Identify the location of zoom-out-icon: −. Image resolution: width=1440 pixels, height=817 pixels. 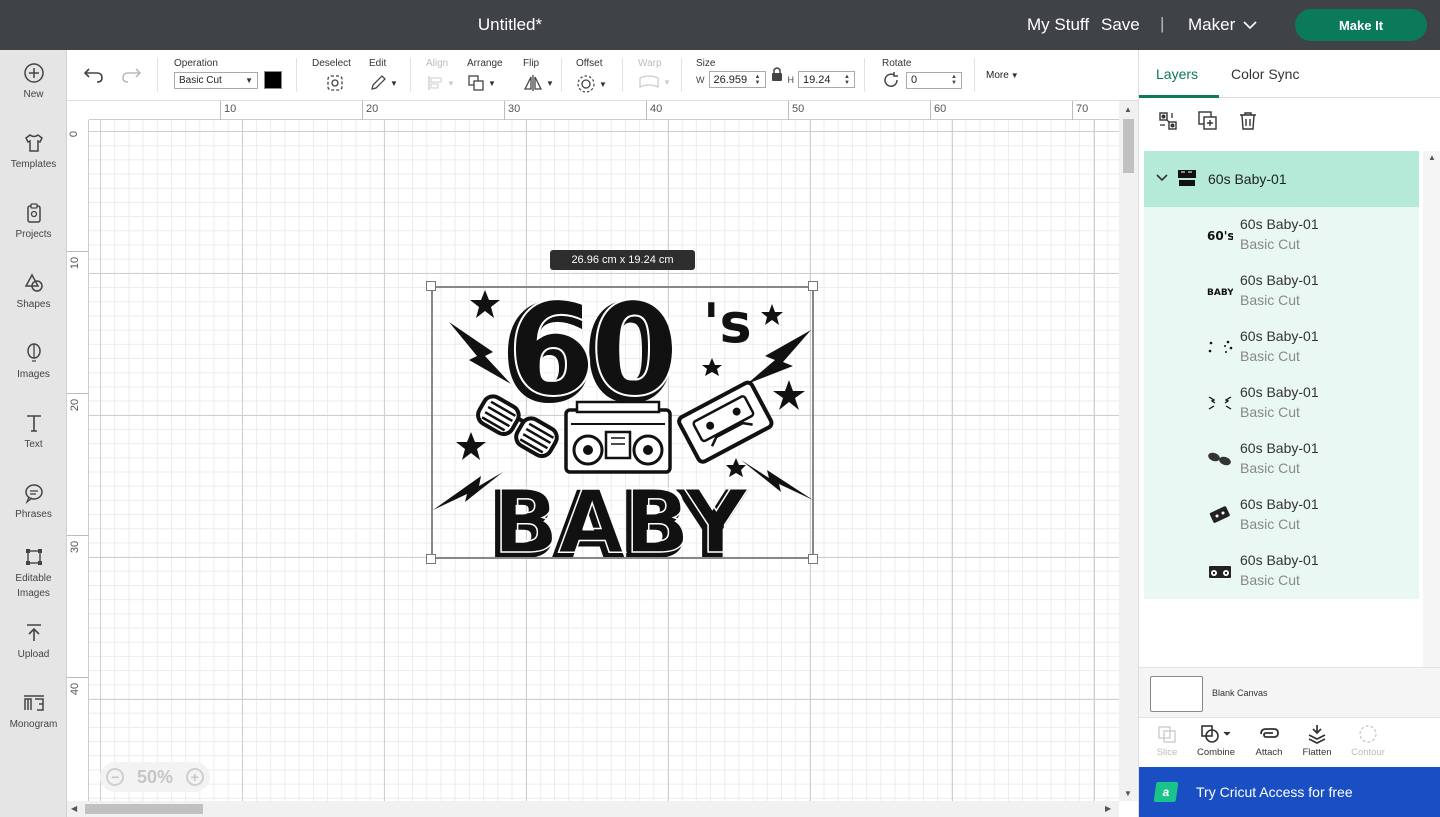
(115, 777).